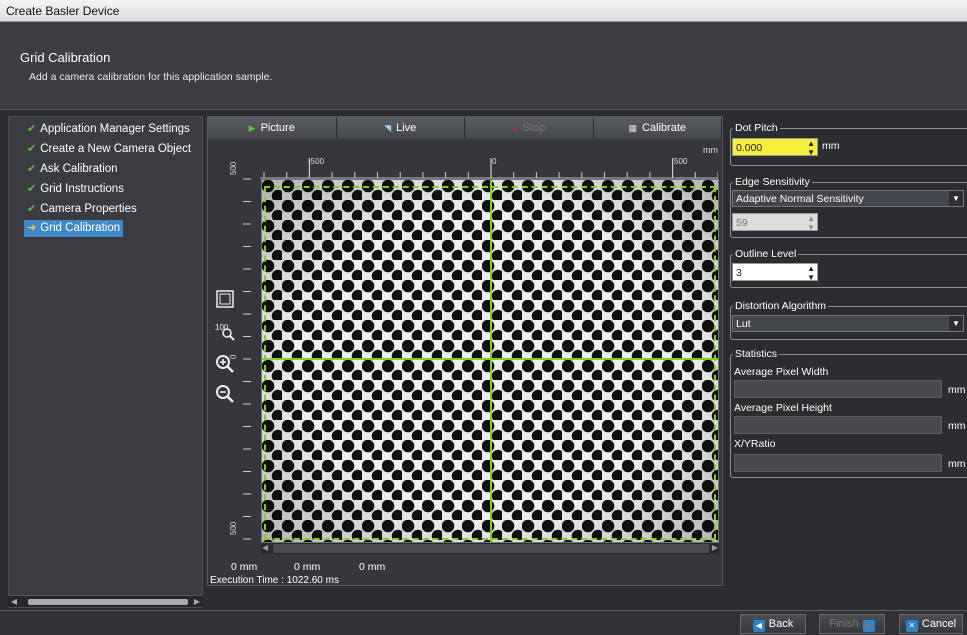  I want to click on statistics-legend: Statistics, so click(756, 354).